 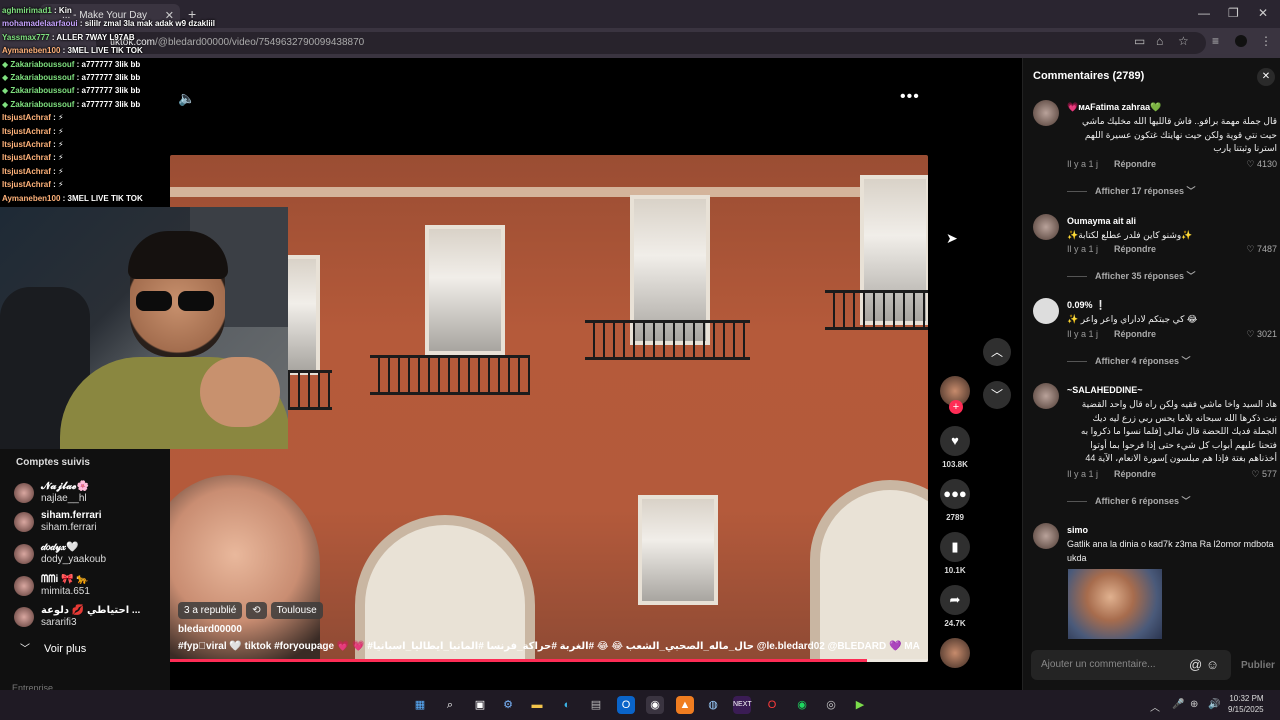 I want to click on show-replies-button: Afficher 35 réponses ﹀, so click(x=1131, y=275).